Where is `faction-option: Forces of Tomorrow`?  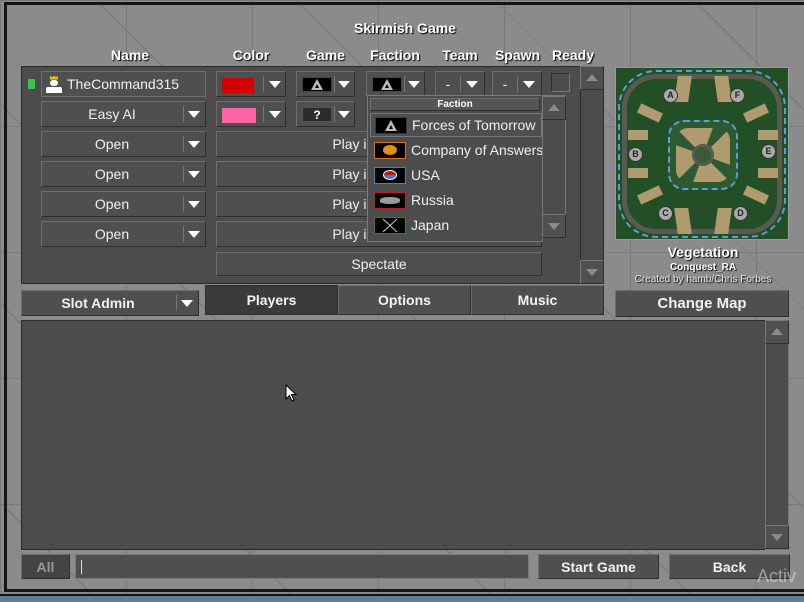 faction-option: Forces of Tomorrow is located at coordinates (456, 125).